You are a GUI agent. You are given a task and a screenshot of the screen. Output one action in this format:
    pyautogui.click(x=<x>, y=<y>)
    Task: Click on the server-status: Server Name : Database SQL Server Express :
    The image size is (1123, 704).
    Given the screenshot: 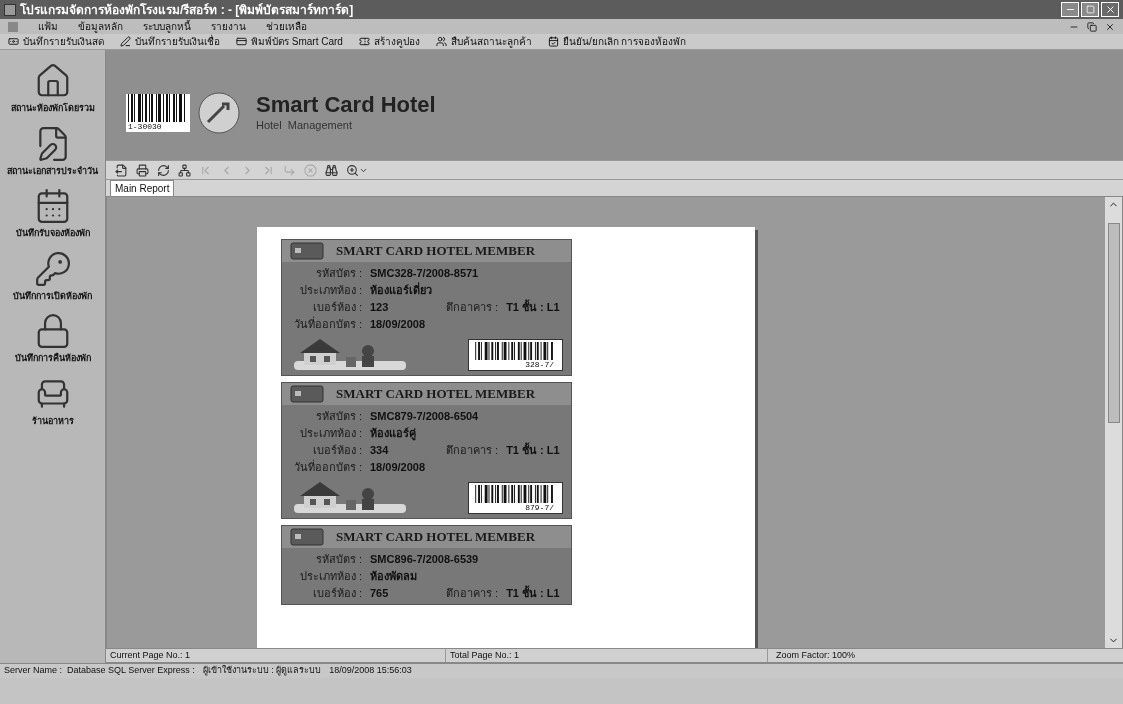 What is the action you would take?
    pyautogui.click(x=99, y=671)
    